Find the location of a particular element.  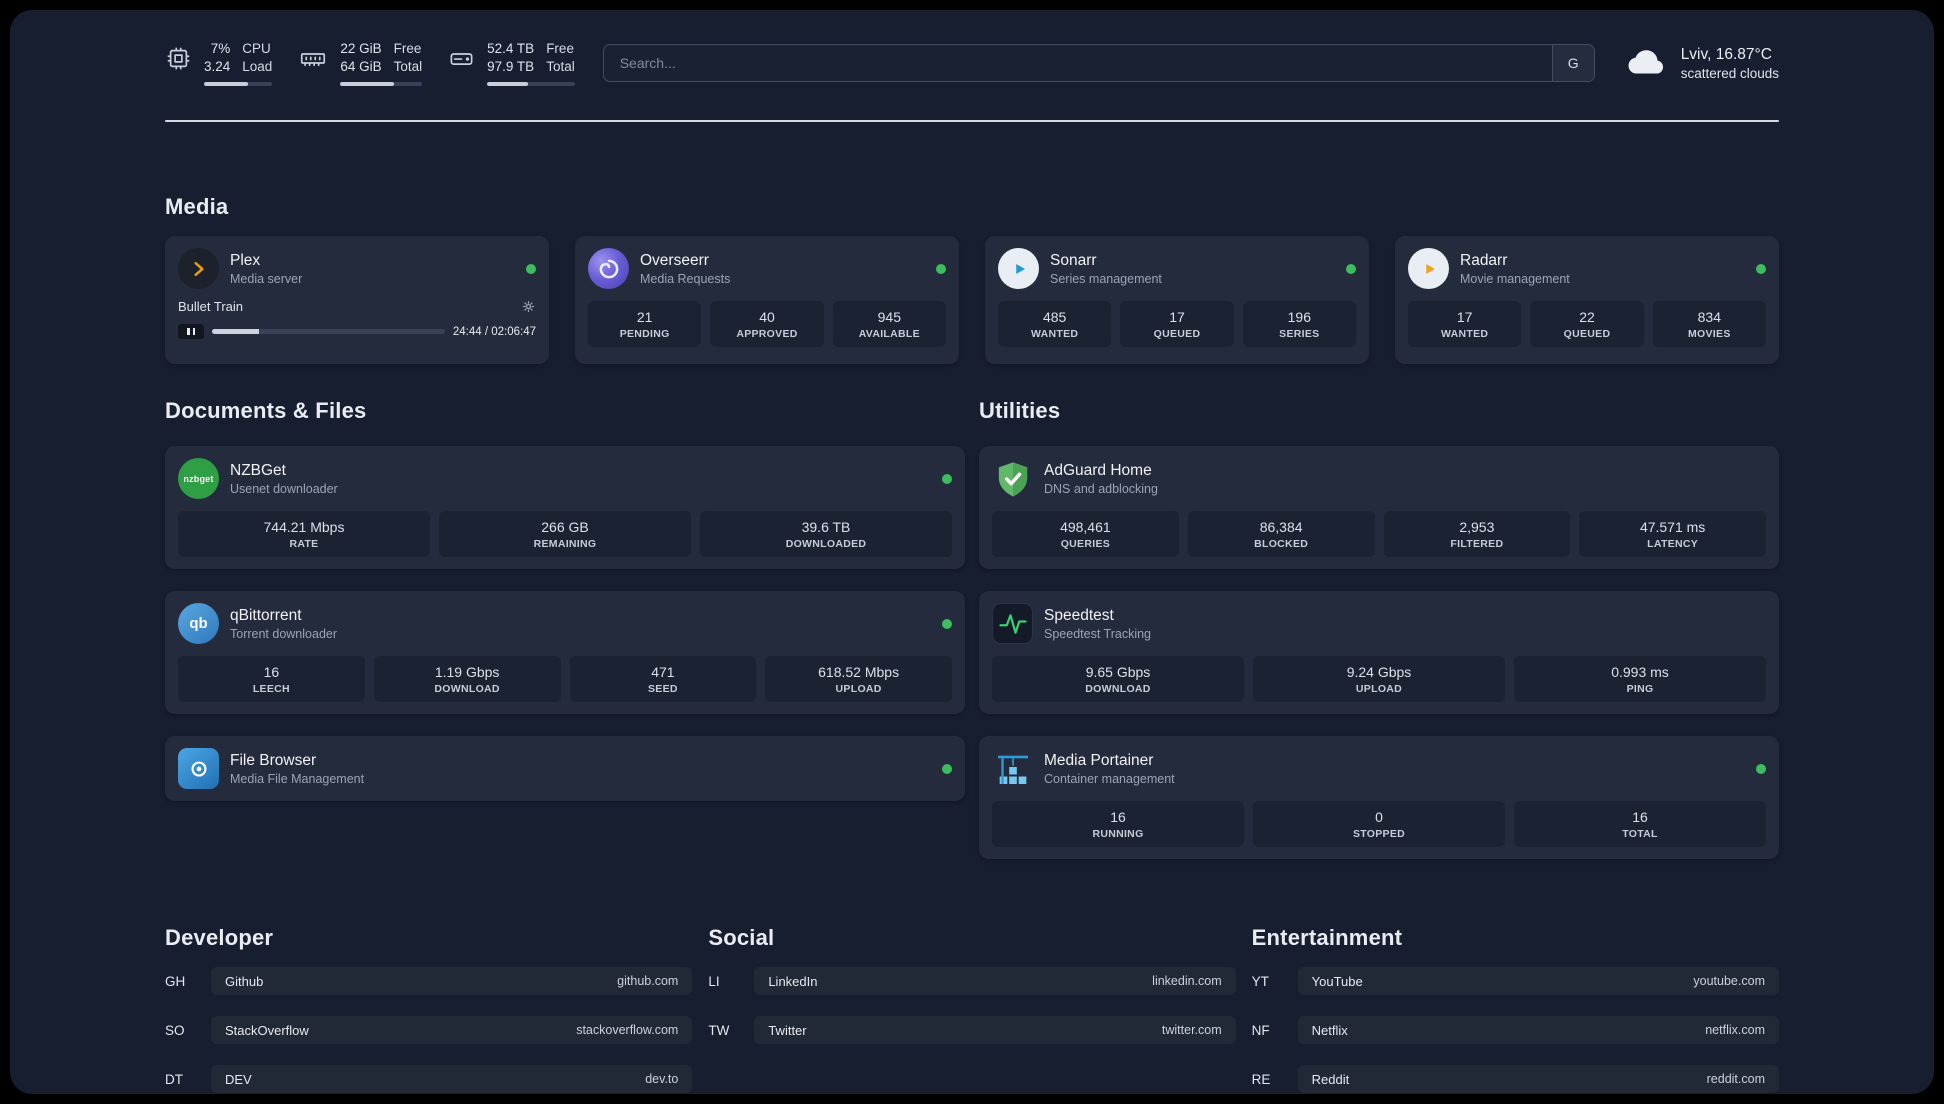

section-title-developer: Developer is located at coordinates (219, 937).